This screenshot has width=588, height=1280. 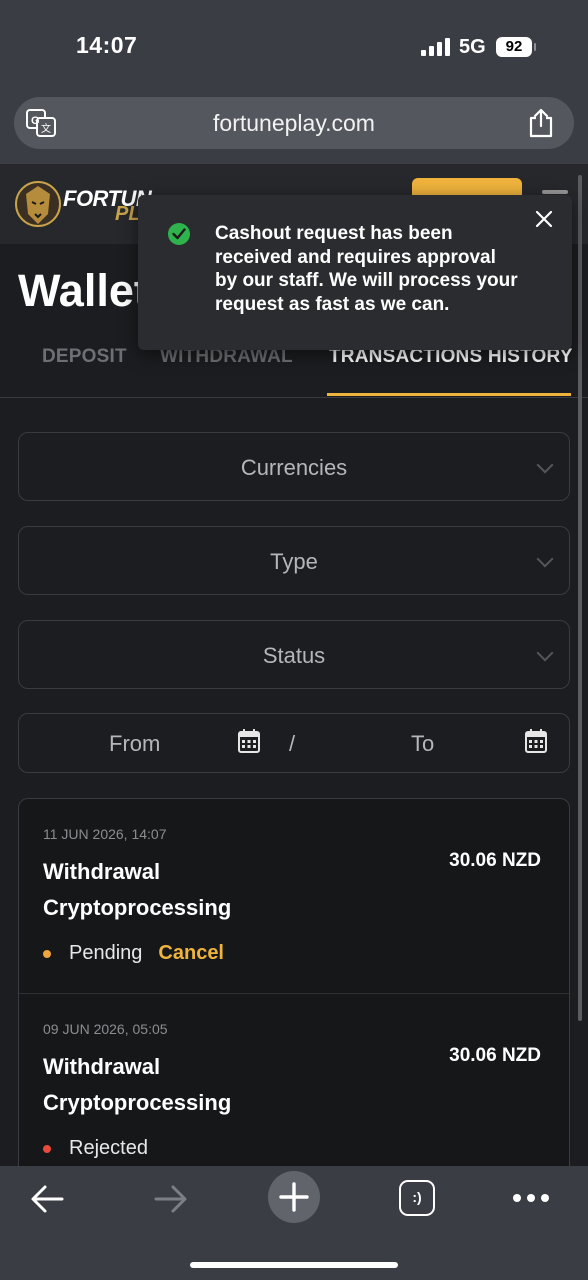 What do you see at coordinates (107, 45) in the screenshot?
I see `status-time: 14:07` at bounding box center [107, 45].